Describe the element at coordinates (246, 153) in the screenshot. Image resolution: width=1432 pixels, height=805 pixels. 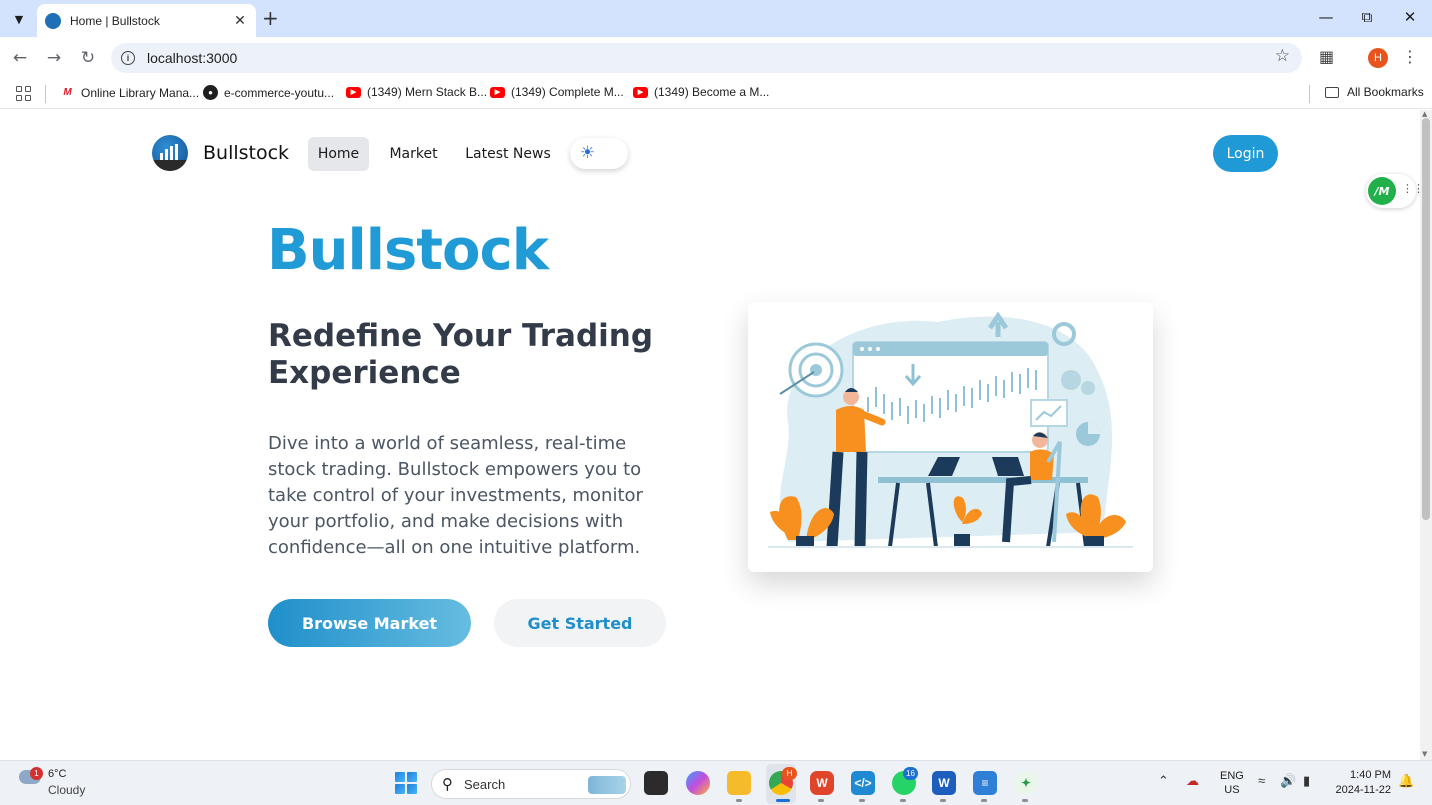
I see `brand-name: Bullstock` at that location.